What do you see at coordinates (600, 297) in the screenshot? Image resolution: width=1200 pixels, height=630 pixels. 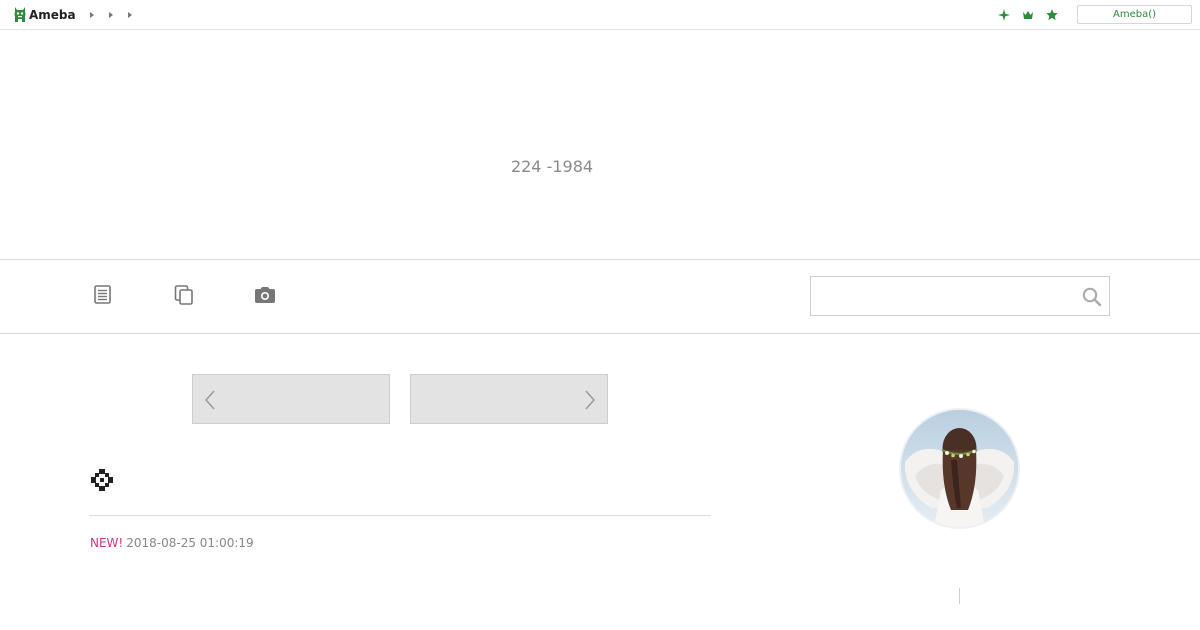 I see `blog-nav` at bounding box center [600, 297].